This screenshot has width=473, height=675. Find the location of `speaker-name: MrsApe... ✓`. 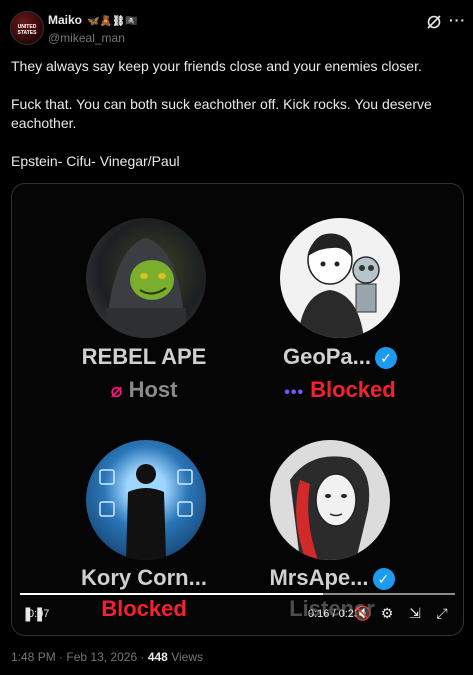

speaker-name: MrsApe... ✓ is located at coordinates (332, 578).